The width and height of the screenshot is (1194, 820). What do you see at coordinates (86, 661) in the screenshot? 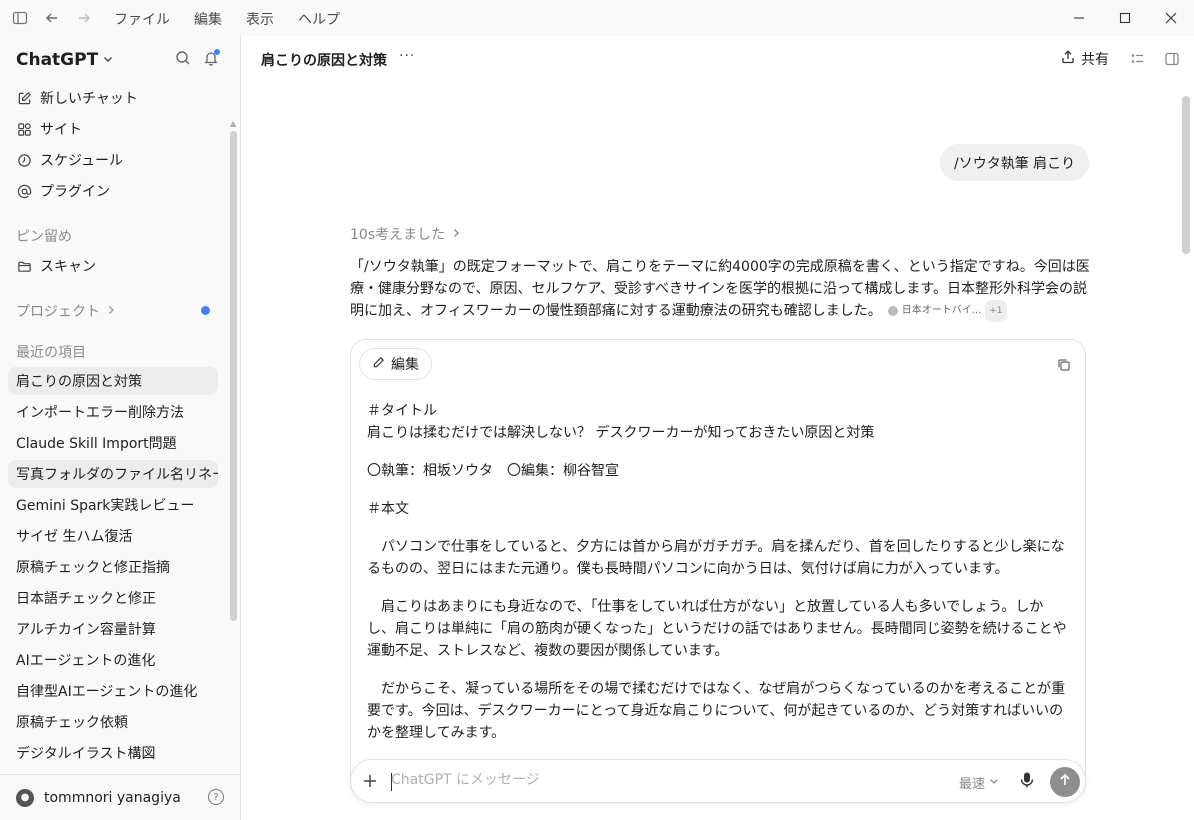
I see `chat-history-label: AIエージェントの進化` at bounding box center [86, 661].